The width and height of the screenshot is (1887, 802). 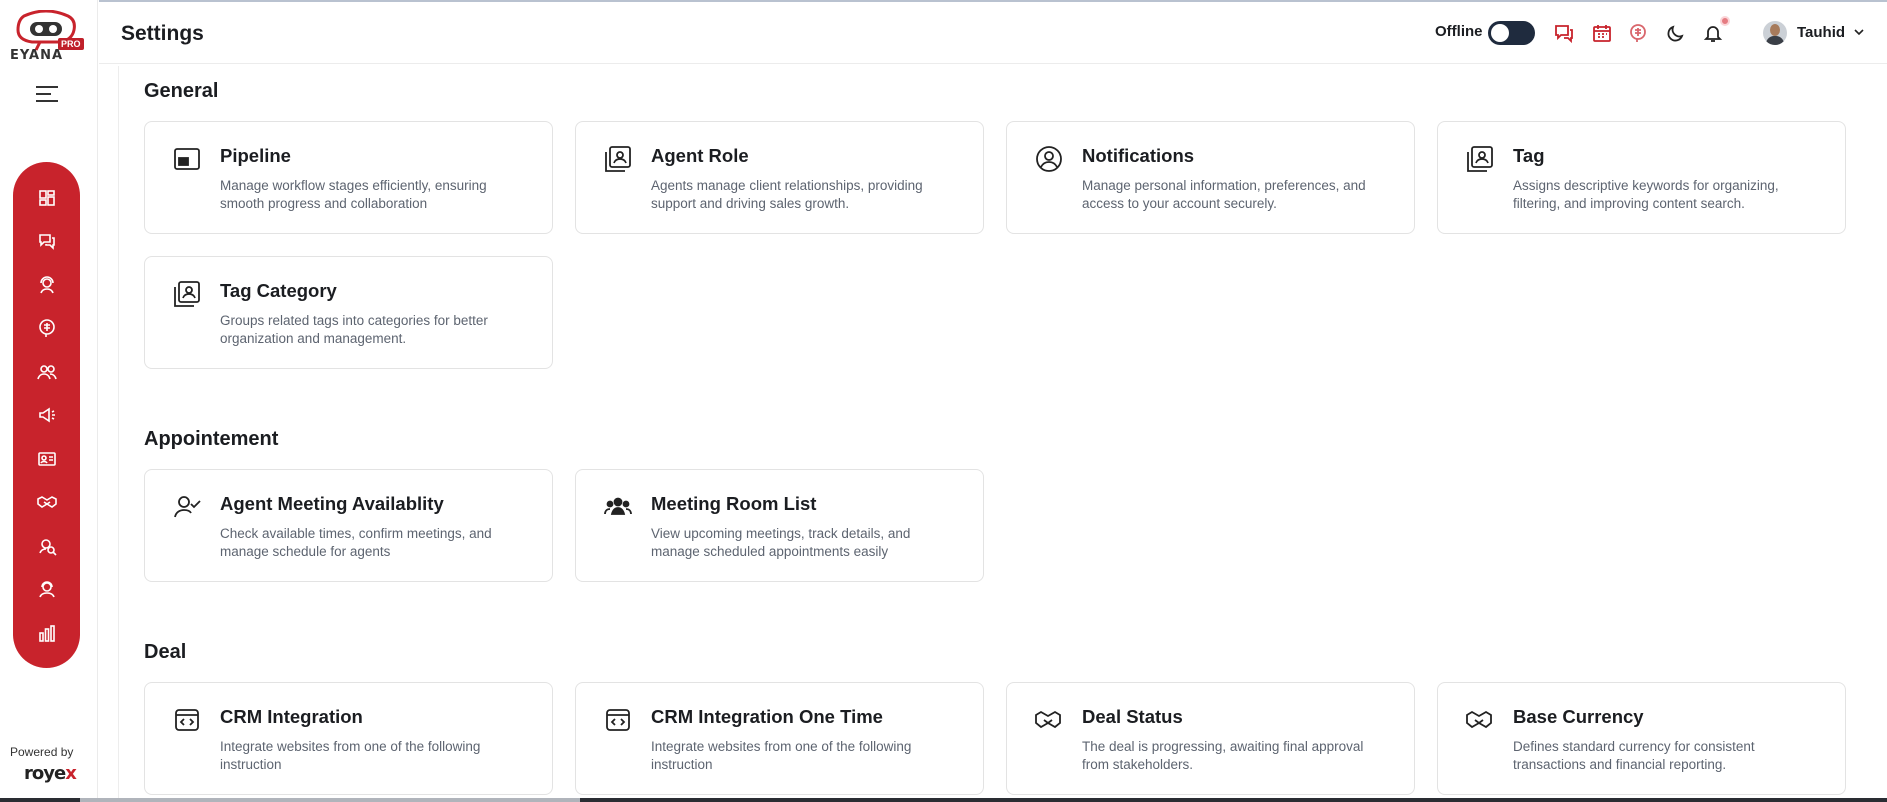 I want to click on sidebar-item-contacts, so click(x=46, y=459).